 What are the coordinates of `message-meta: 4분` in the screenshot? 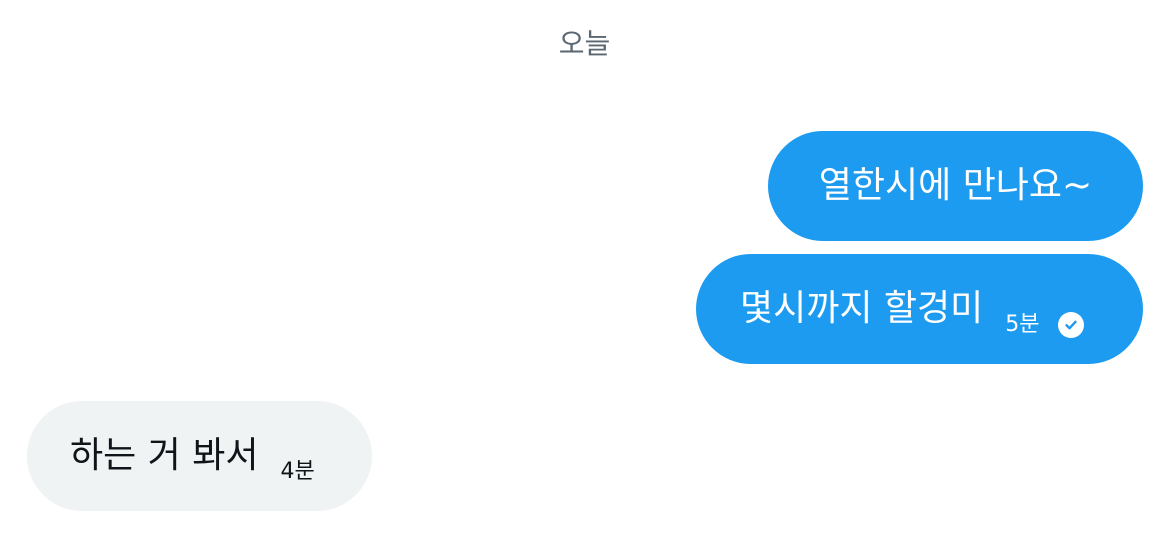 It's located at (298, 472).